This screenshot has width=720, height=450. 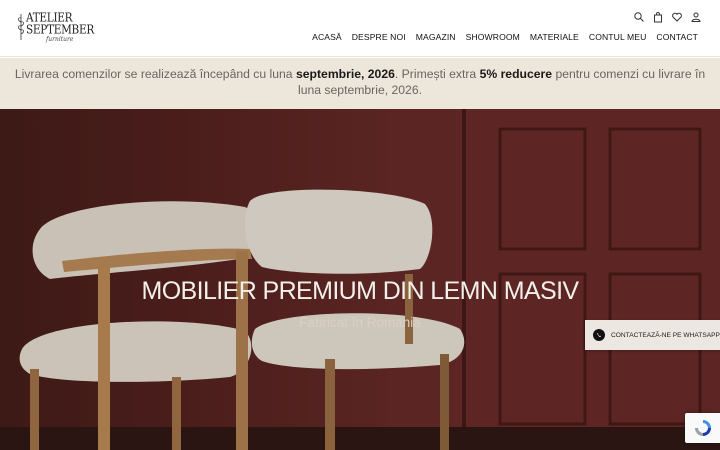 I want to click on hero-title: MOBILIER PREMIUM DIN LEMN MASIV, so click(x=360, y=291).